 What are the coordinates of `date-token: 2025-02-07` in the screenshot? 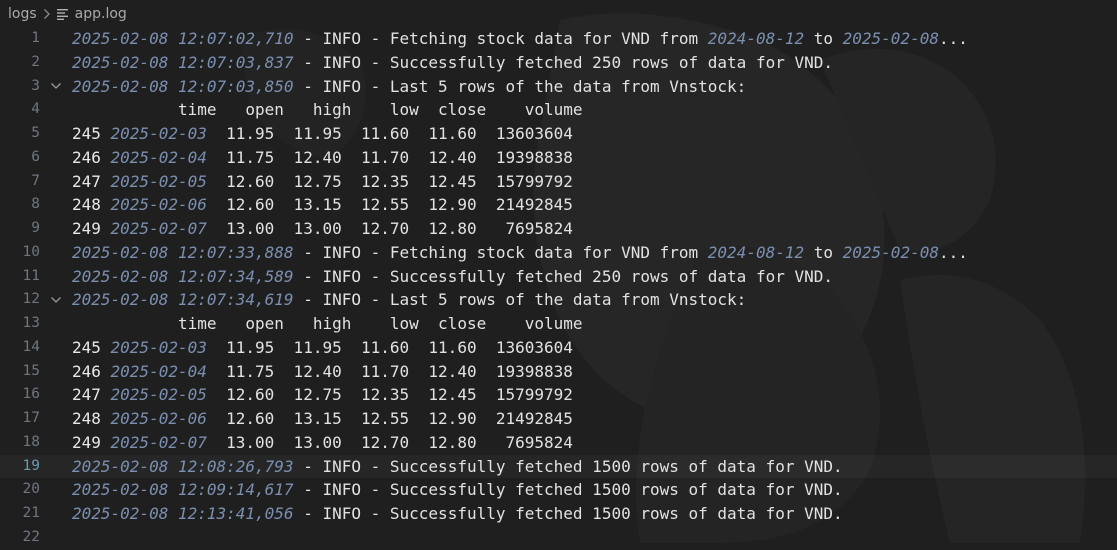 It's located at (158, 228).